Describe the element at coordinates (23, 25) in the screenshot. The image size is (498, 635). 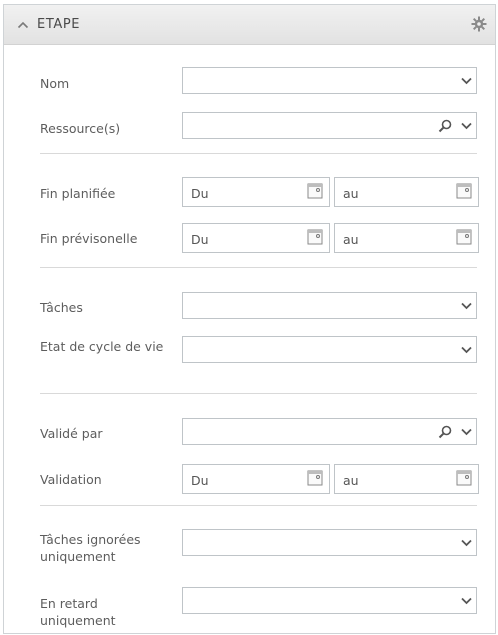
I see `chevron-up-icon` at that location.